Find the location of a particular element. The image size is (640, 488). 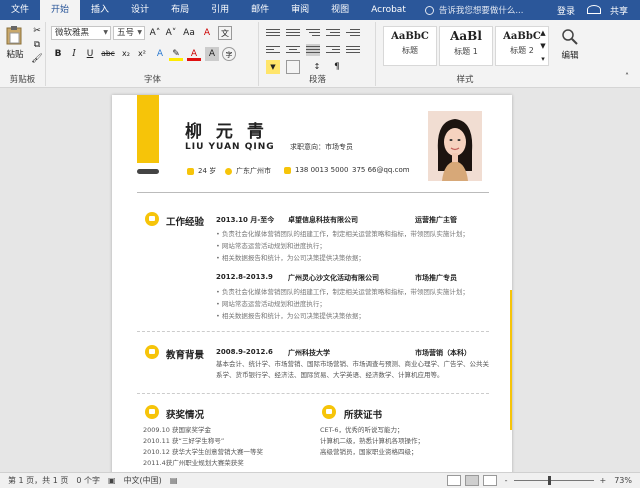

font-name-select: 微软雅黑 ▼ is located at coordinates (81, 33).